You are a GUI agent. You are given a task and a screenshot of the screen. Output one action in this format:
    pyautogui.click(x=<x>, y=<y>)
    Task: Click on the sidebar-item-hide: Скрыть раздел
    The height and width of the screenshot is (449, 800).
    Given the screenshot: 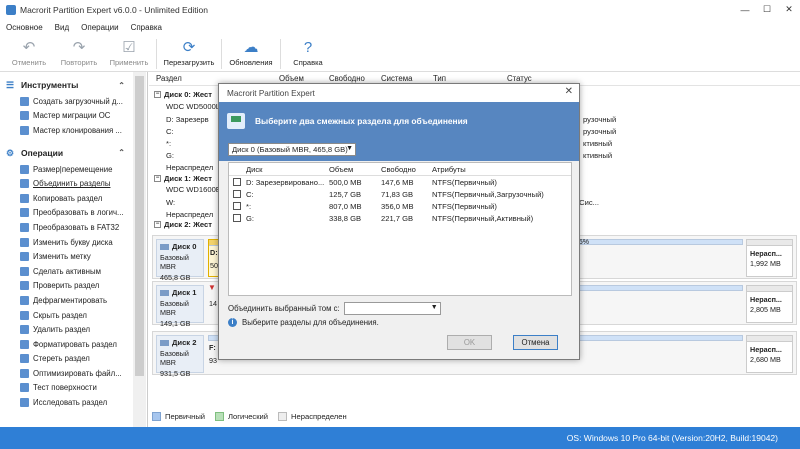 What is the action you would take?
    pyautogui.click(x=73, y=315)
    